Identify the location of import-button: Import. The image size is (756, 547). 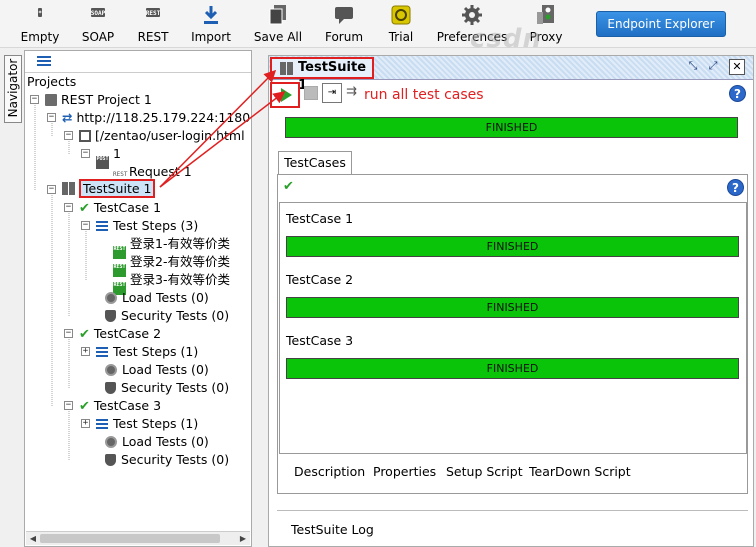
(211, 24).